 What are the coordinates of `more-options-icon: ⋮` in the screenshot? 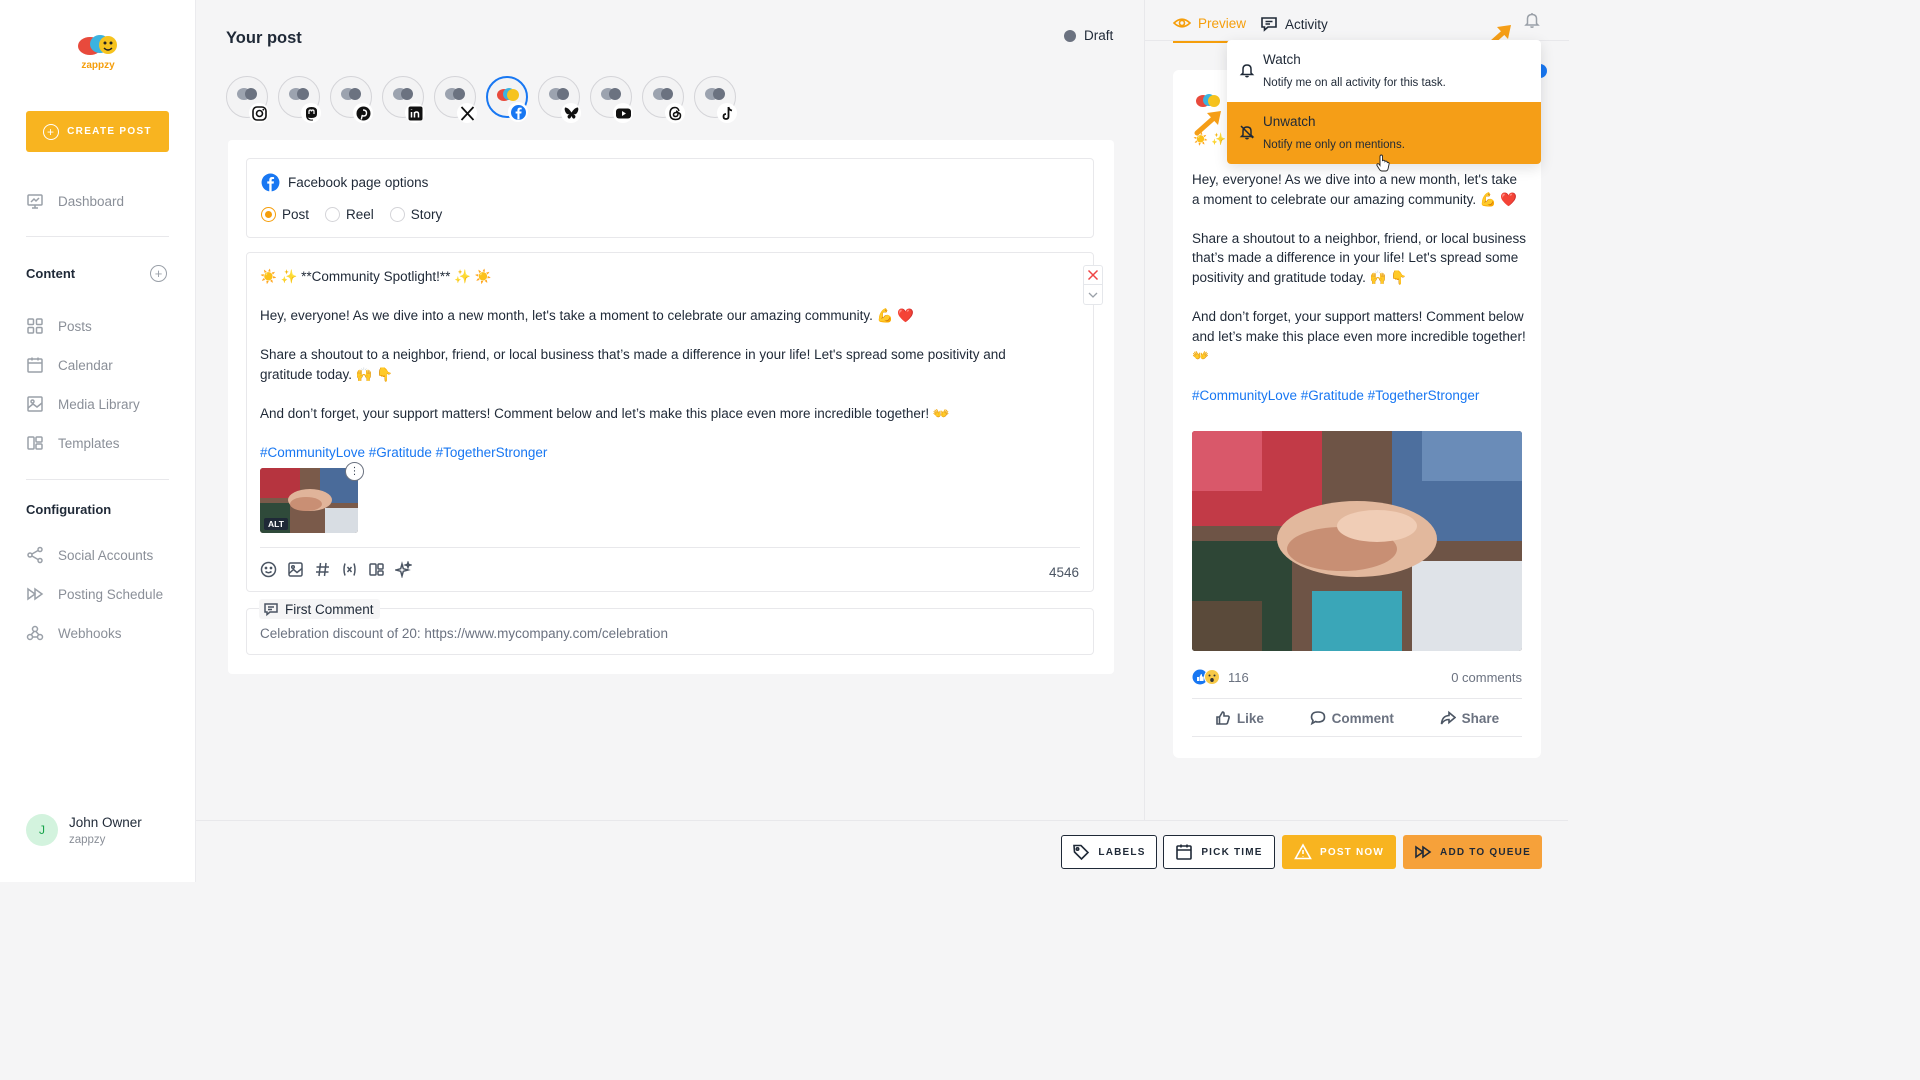 It's located at (354, 471).